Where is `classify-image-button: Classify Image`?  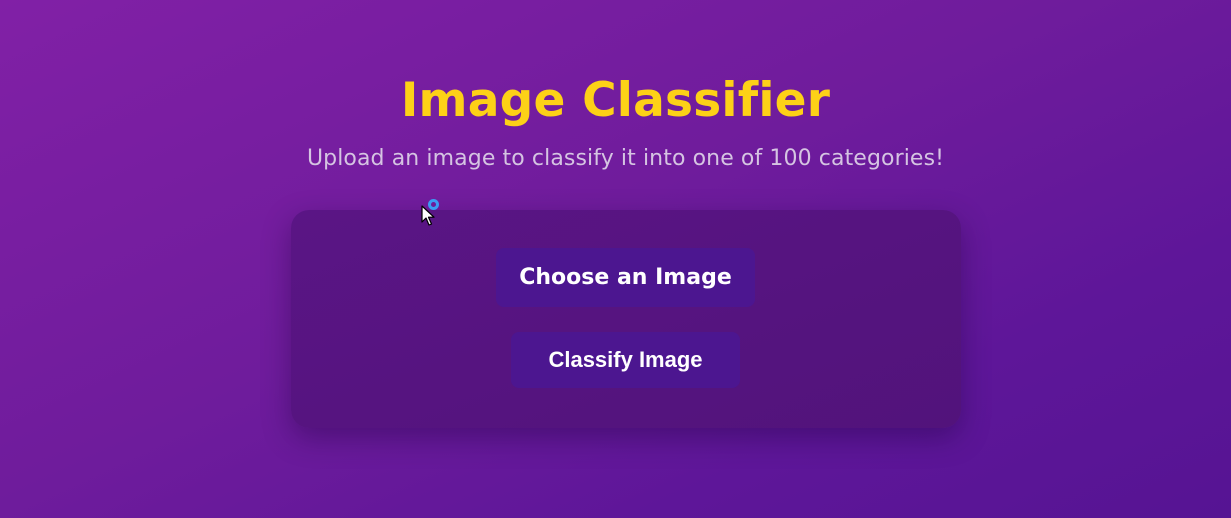 classify-image-button: Classify Image is located at coordinates (625, 360).